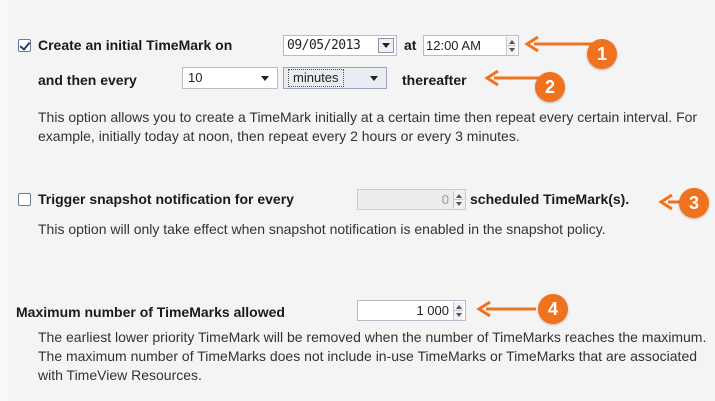  Describe the element at coordinates (553, 309) in the screenshot. I see `callout-badge-4: 4` at that location.